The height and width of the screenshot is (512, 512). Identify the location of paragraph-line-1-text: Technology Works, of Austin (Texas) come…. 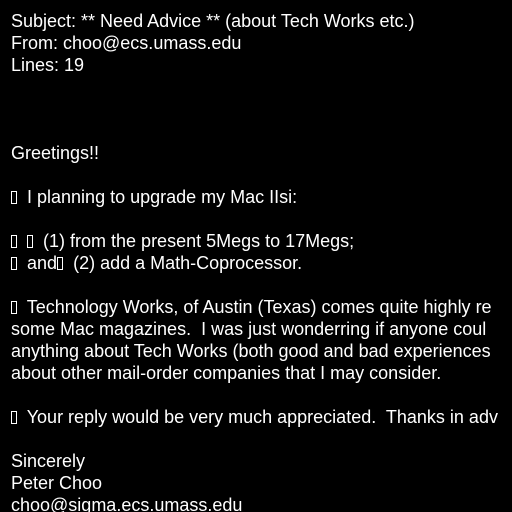
(259, 307).